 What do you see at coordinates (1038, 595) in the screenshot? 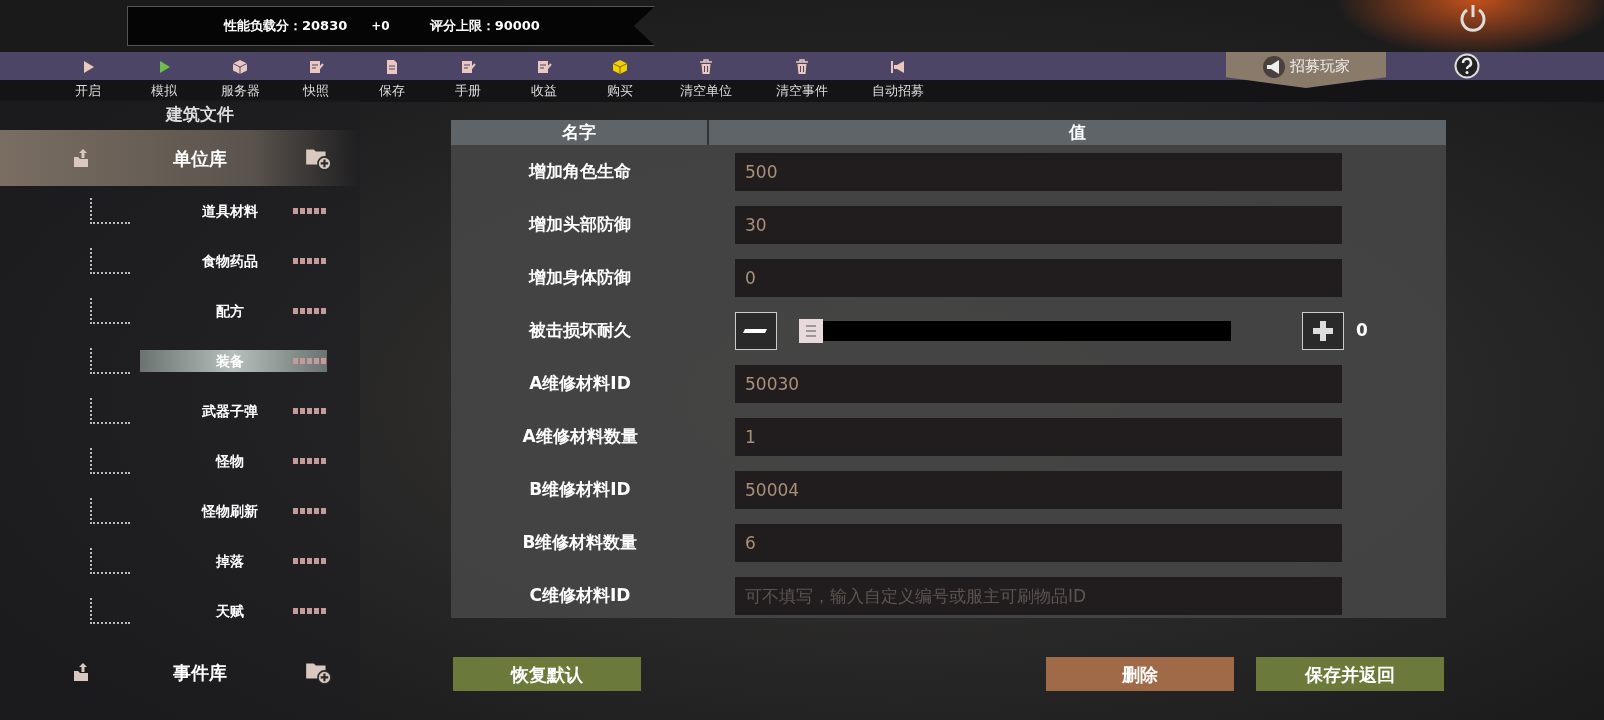
I see `input-field: 可不填写，输入自定义编号或服主可刷物品ID` at bounding box center [1038, 595].